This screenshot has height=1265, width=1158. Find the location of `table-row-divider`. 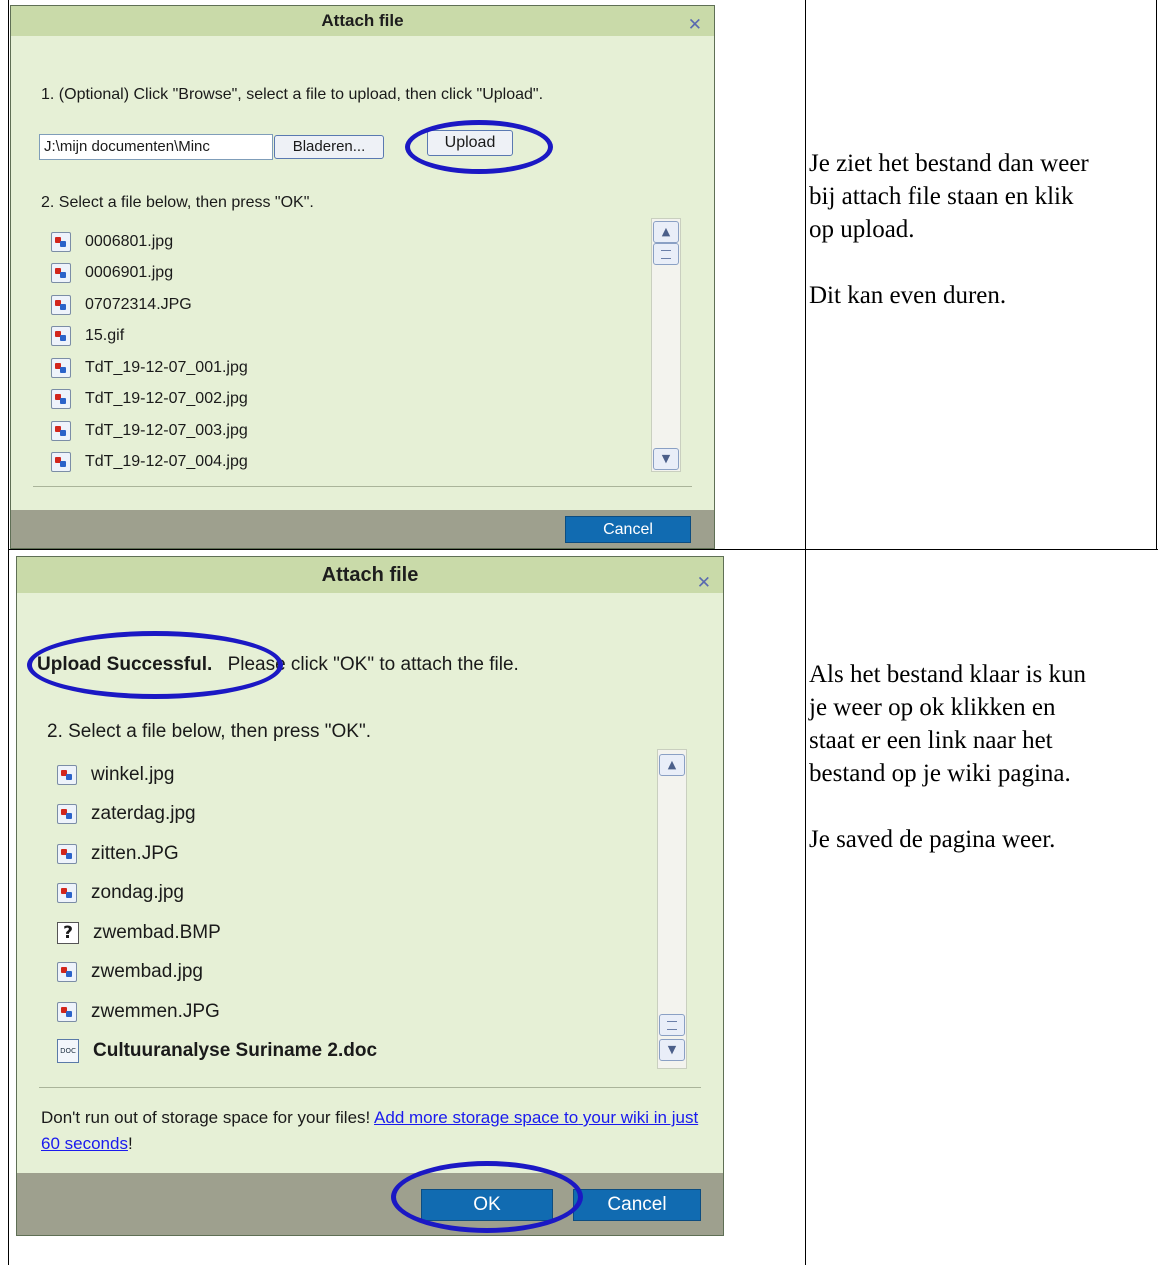

table-row-divider is located at coordinates (583, 549).